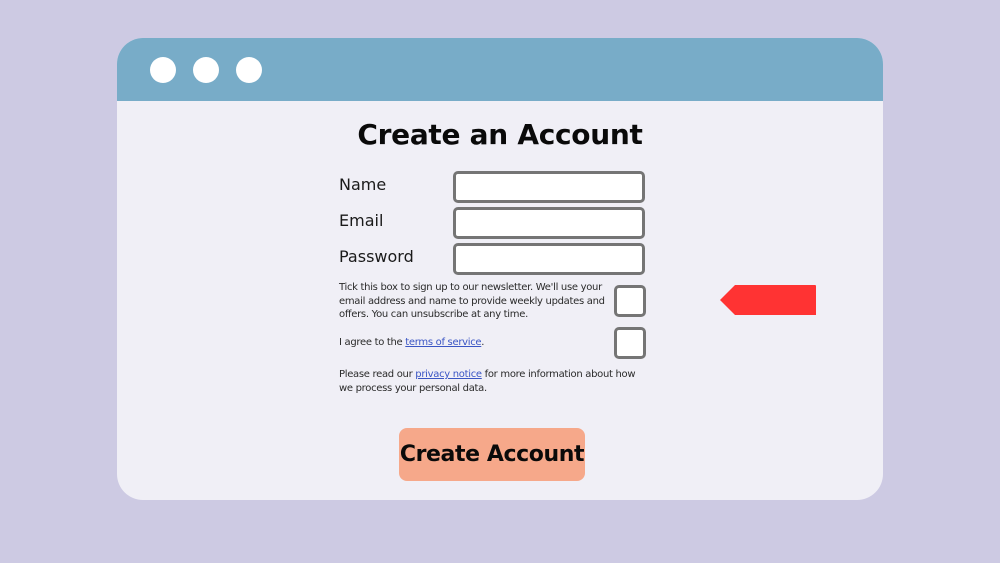 The width and height of the screenshot is (1000, 563). I want to click on email-label: Email, so click(361, 220).